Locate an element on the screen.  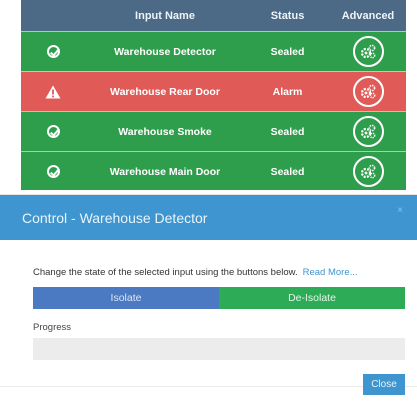
dialog-header: Control - Warehouse Detector × is located at coordinates (208, 217).